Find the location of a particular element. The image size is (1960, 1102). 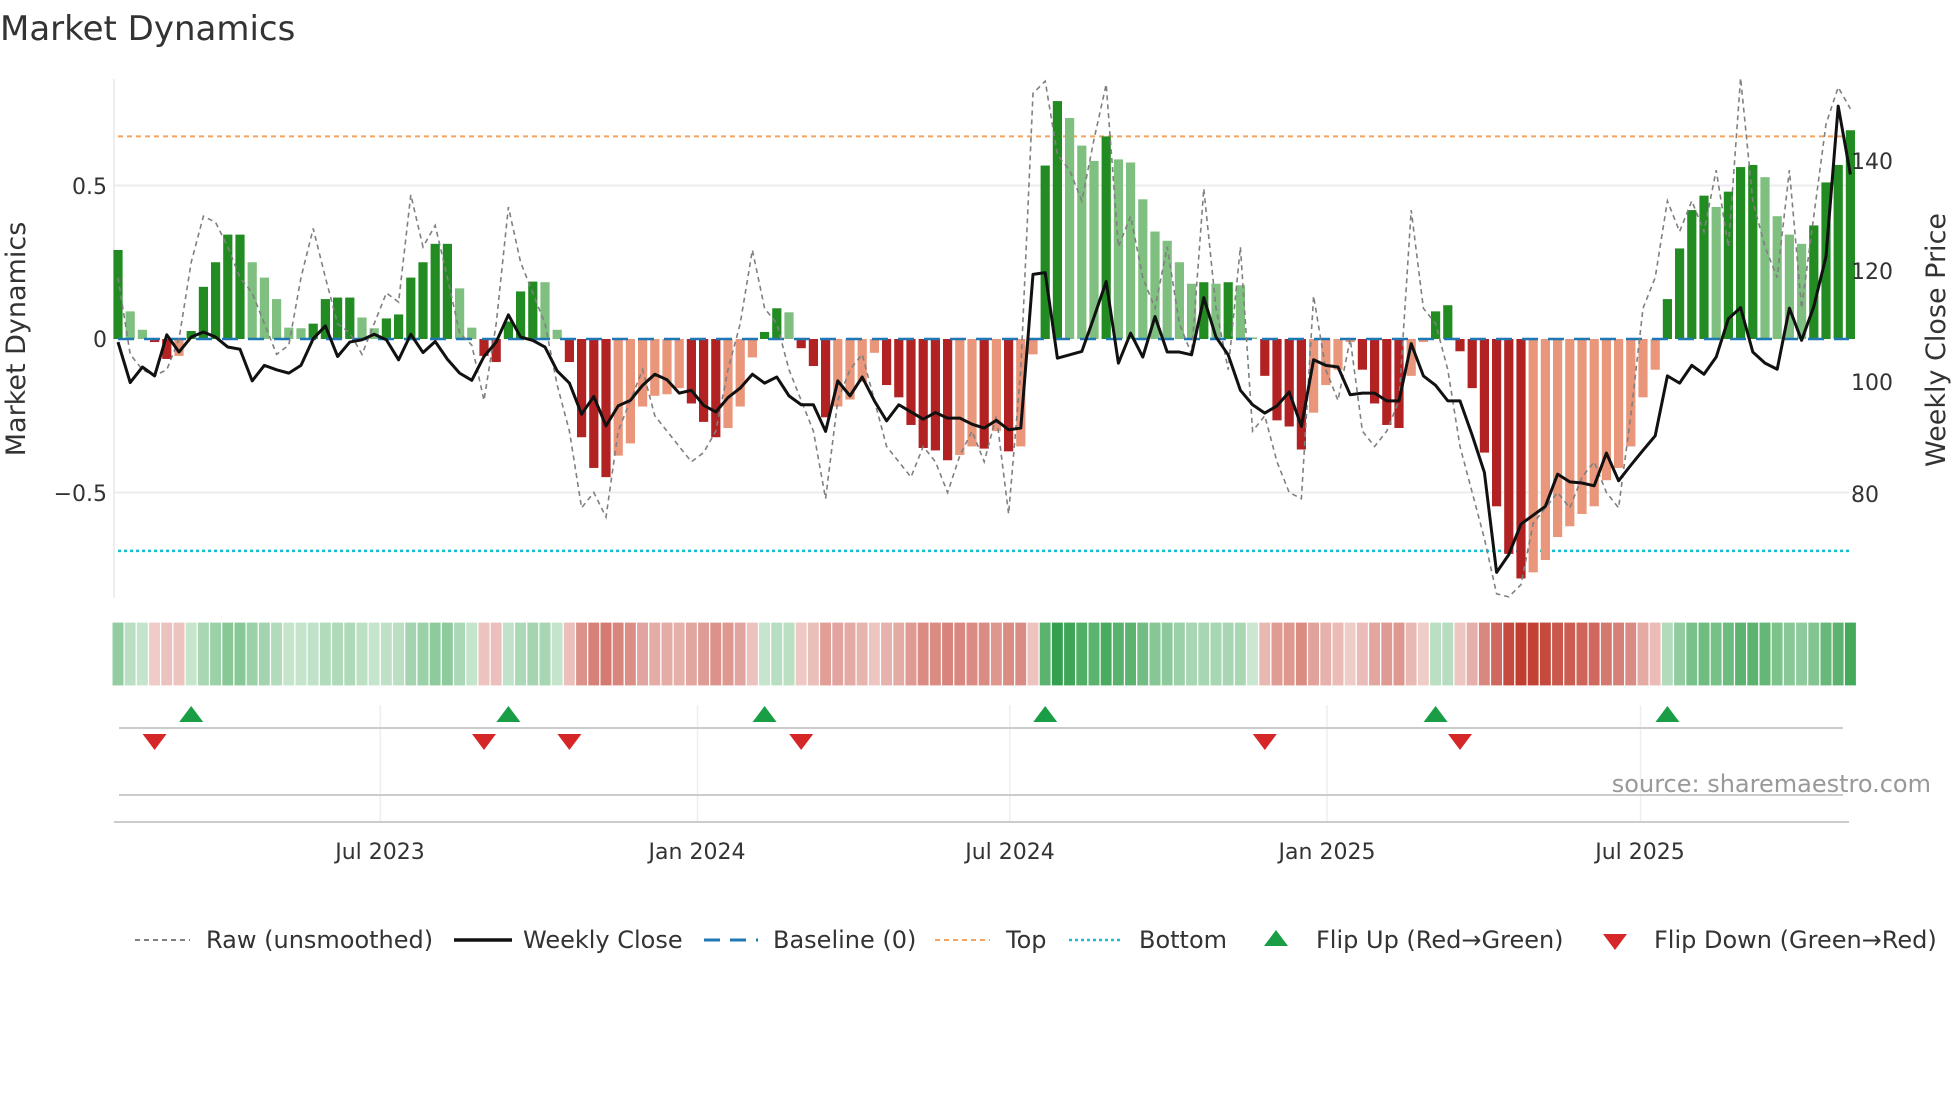

y-ticks-right: 140 120 100 80 is located at coordinates (1872, 329).